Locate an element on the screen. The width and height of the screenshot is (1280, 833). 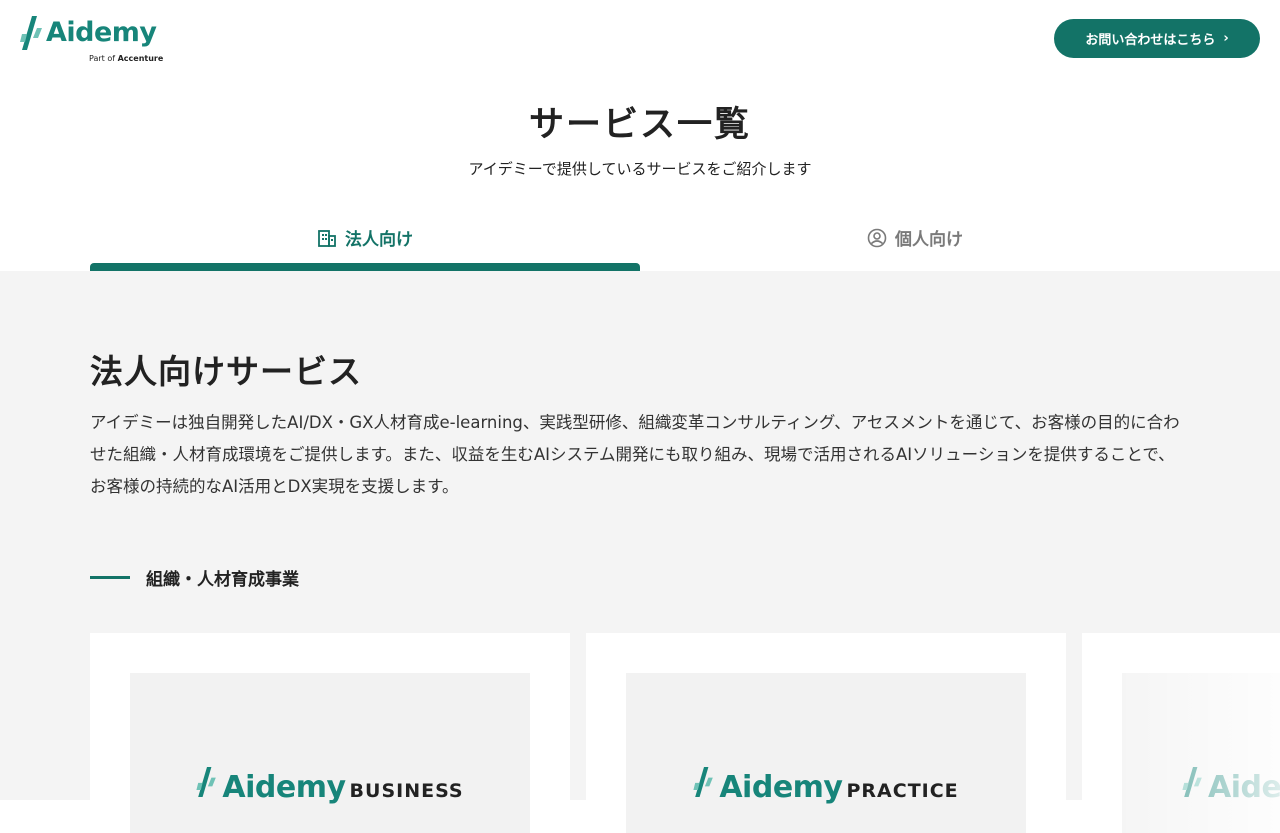
service-card-partial: Aide is located at coordinates (1181, 733).